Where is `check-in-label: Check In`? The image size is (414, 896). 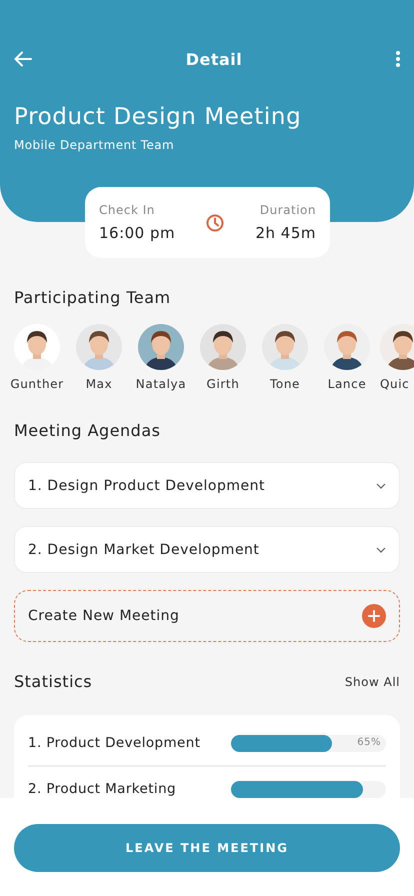 check-in-label: Check In is located at coordinates (127, 210).